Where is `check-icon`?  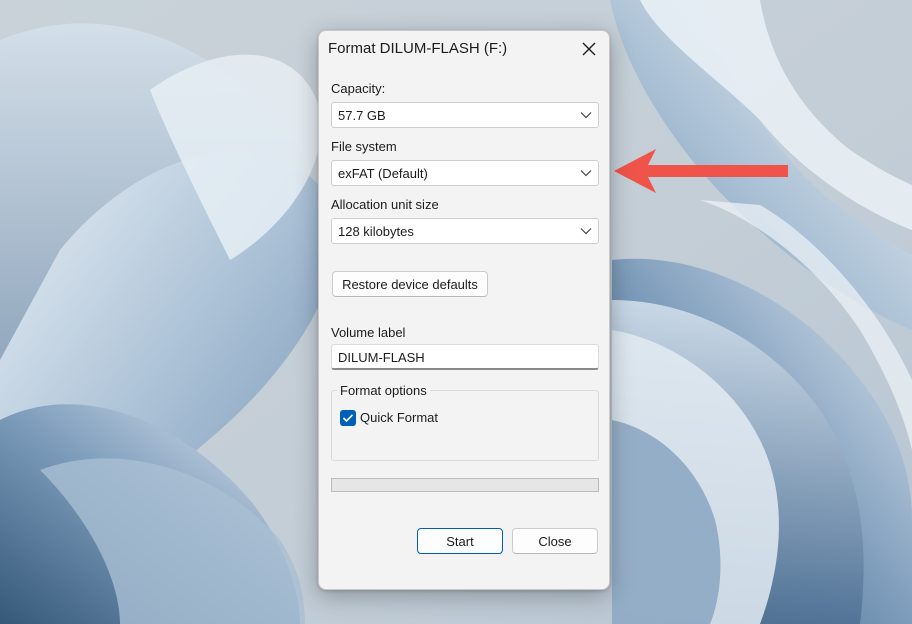
check-icon is located at coordinates (348, 418).